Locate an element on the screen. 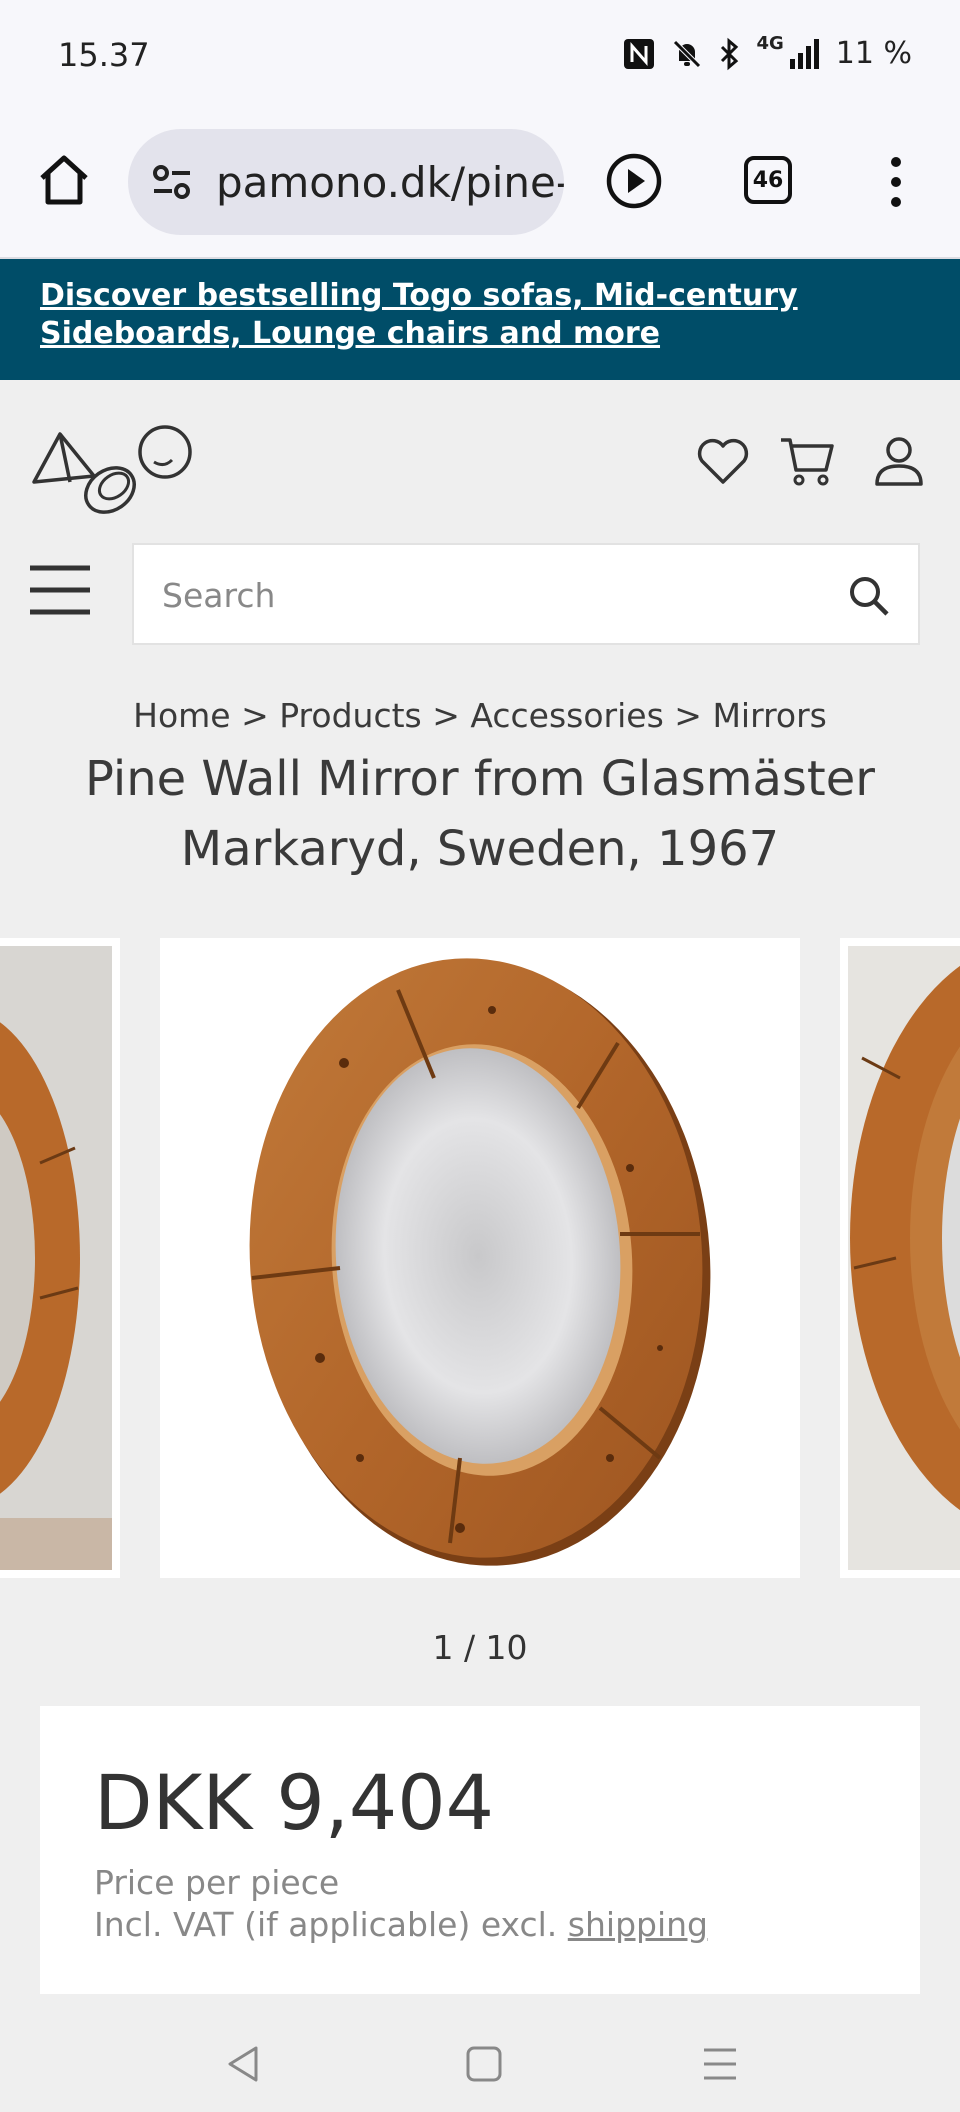  wishlist-icon is located at coordinates (723, 461).